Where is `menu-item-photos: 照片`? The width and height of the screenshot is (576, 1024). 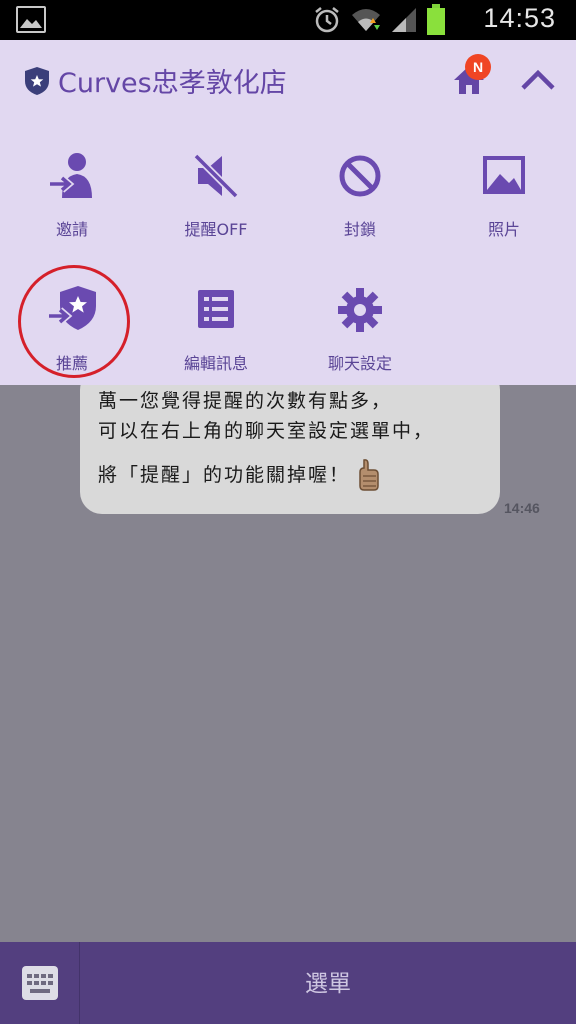 menu-item-photos: 照片 is located at coordinates (504, 210).